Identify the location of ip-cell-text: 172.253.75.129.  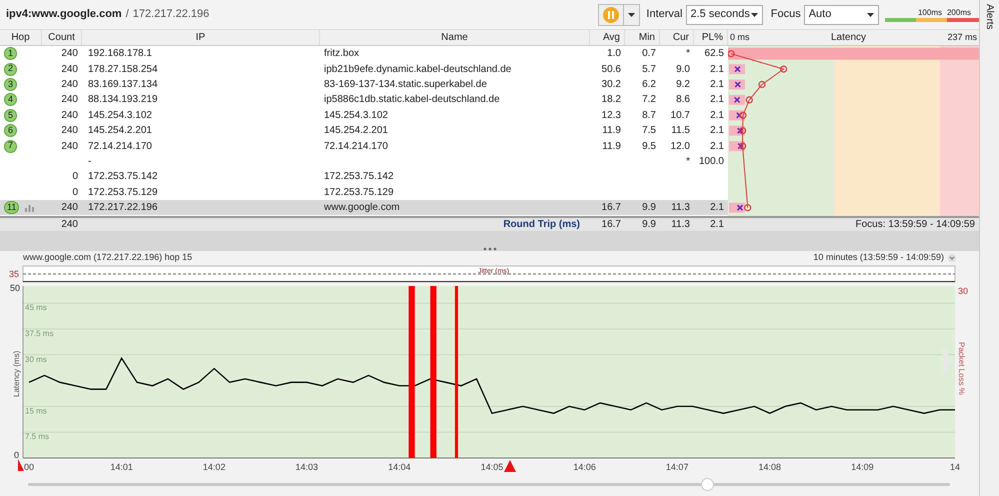
(123, 193).